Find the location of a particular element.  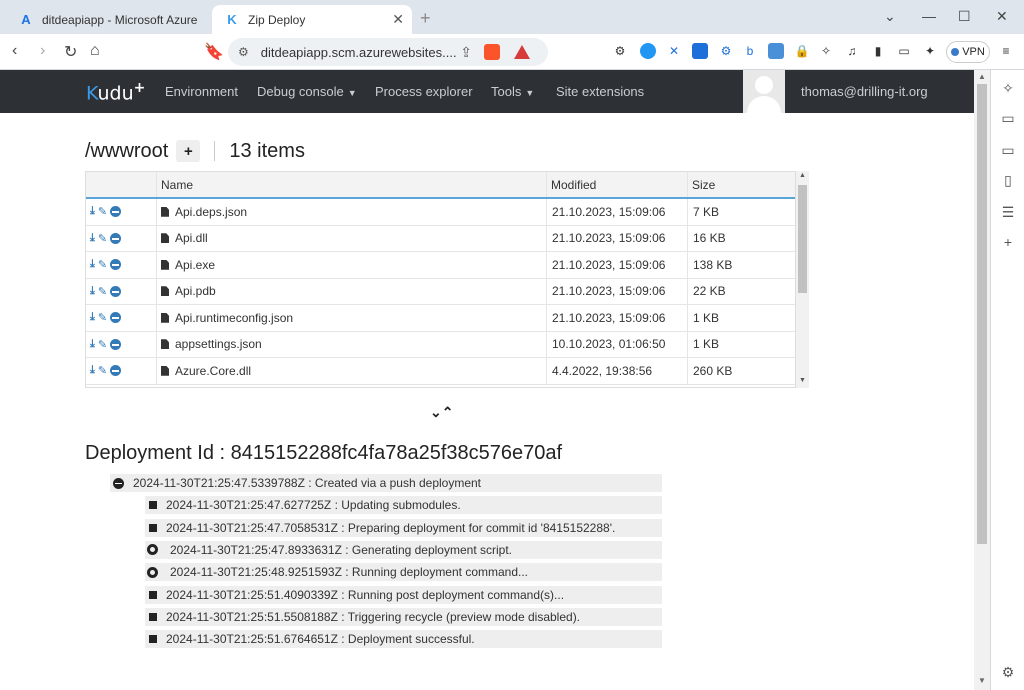

sidebar-settings-icon: ⚙ is located at coordinates (1008, 672).